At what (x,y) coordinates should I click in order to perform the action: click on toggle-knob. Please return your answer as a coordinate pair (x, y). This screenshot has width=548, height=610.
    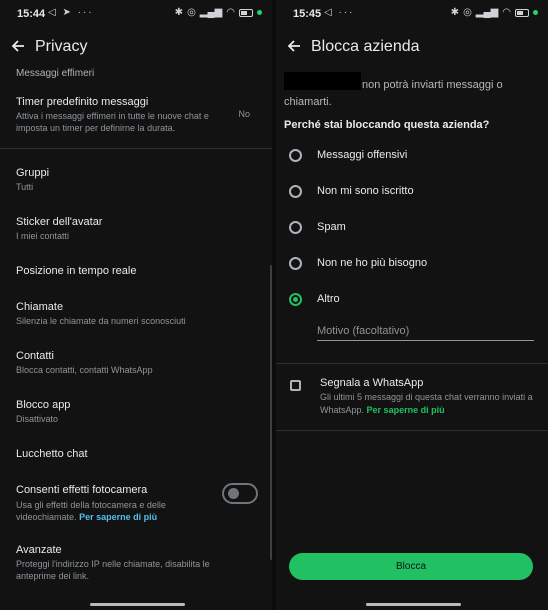
    Looking at the image, I should click on (233, 493).